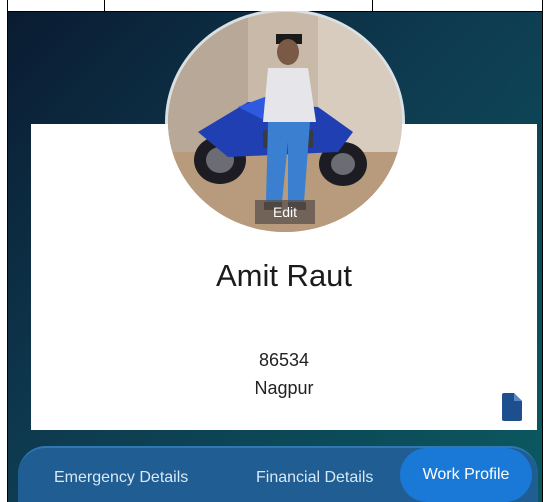 The width and height of the screenshot is (550, 502). I want to click on employee-id: 86534, so click(284, 360).